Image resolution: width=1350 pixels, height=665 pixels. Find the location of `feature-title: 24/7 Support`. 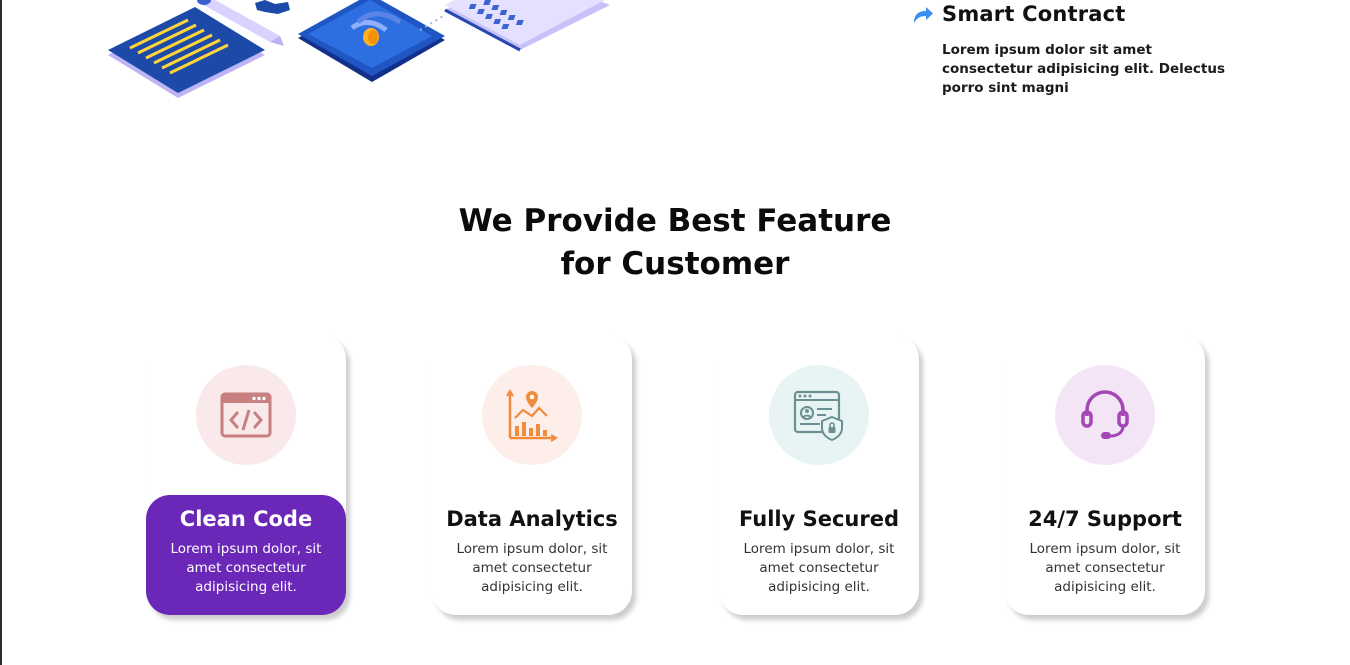

feature-title: 24/7 Support is located at coordinates (1105, 519).